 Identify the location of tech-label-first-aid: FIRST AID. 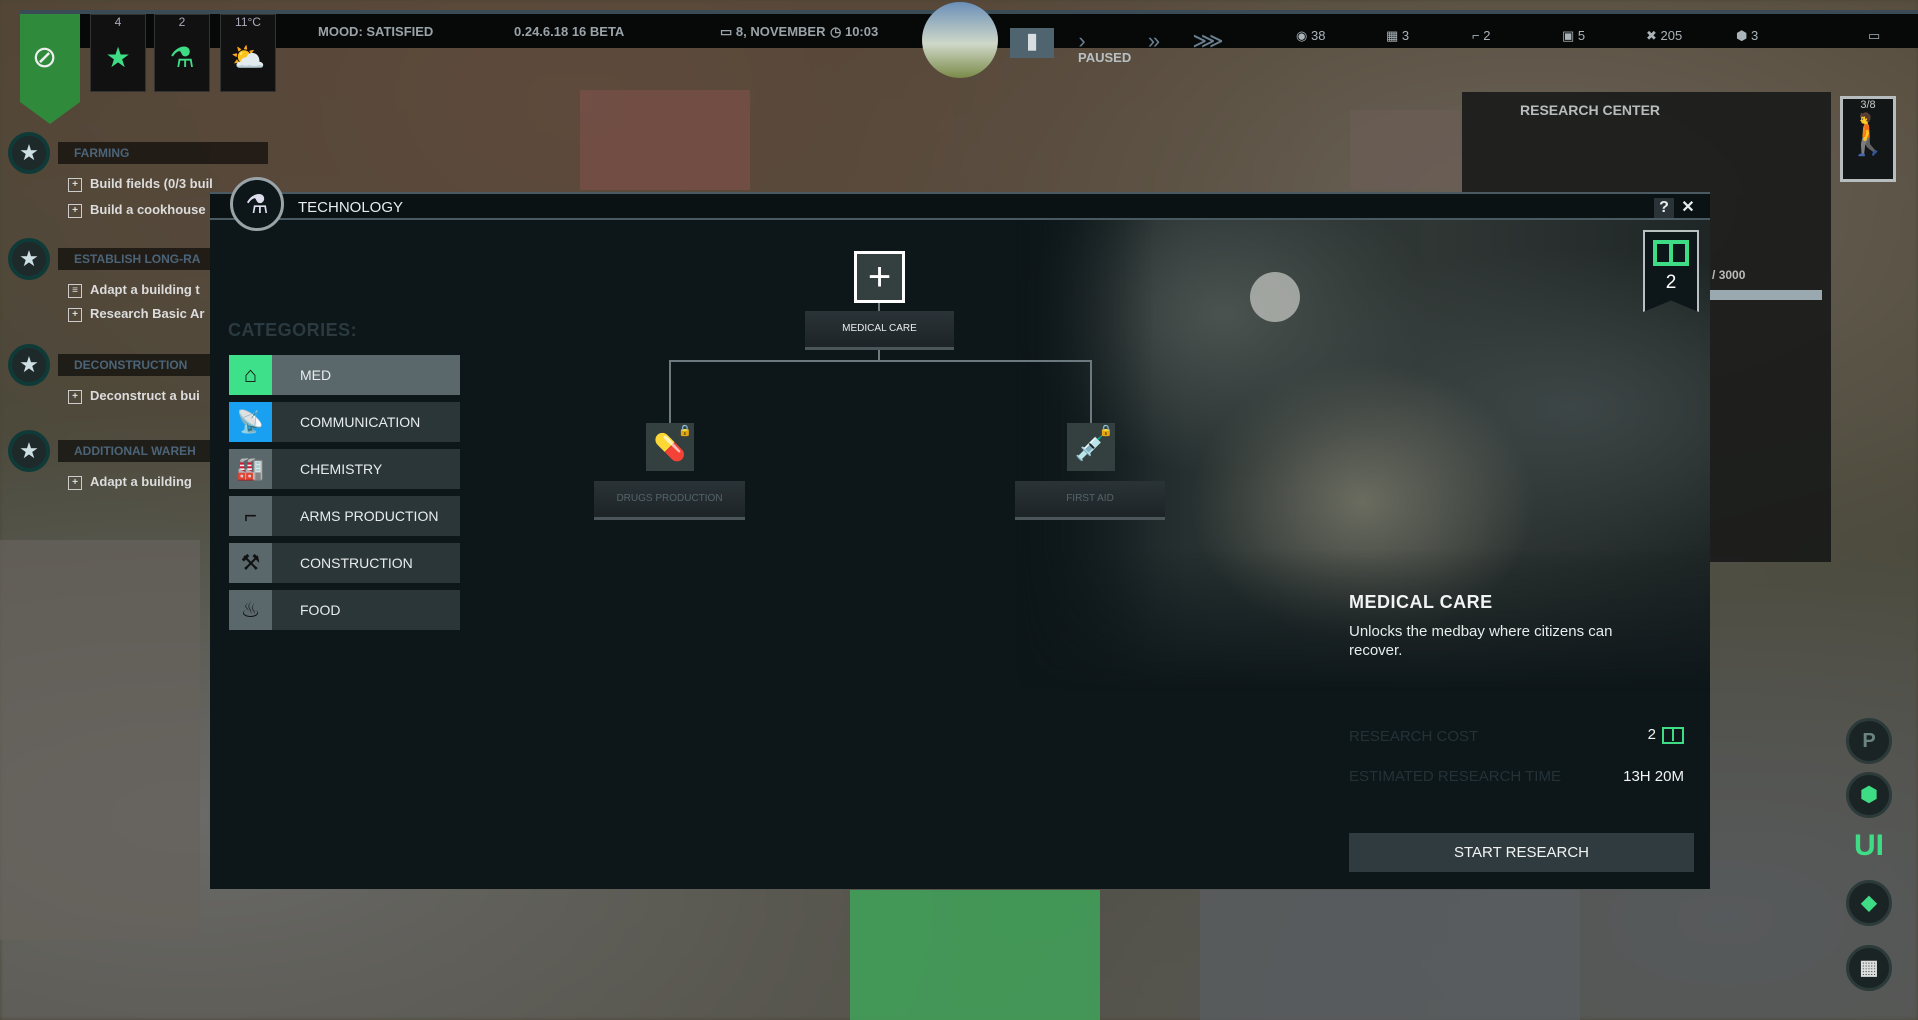
(1090, 500).